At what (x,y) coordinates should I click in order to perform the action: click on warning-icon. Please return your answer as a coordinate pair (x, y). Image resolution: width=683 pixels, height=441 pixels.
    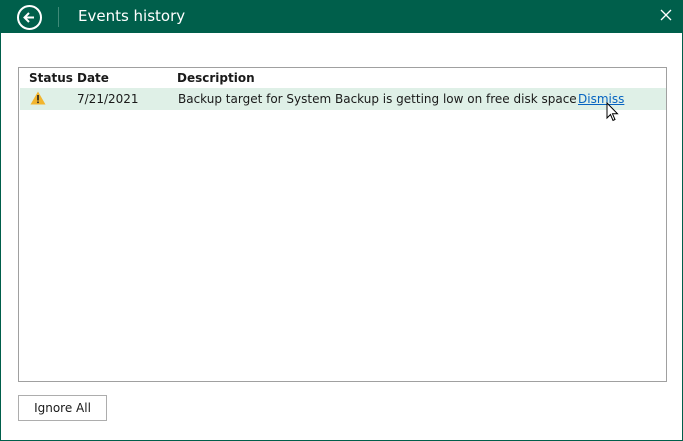
    Looking at the image, I should click on (38, 98).